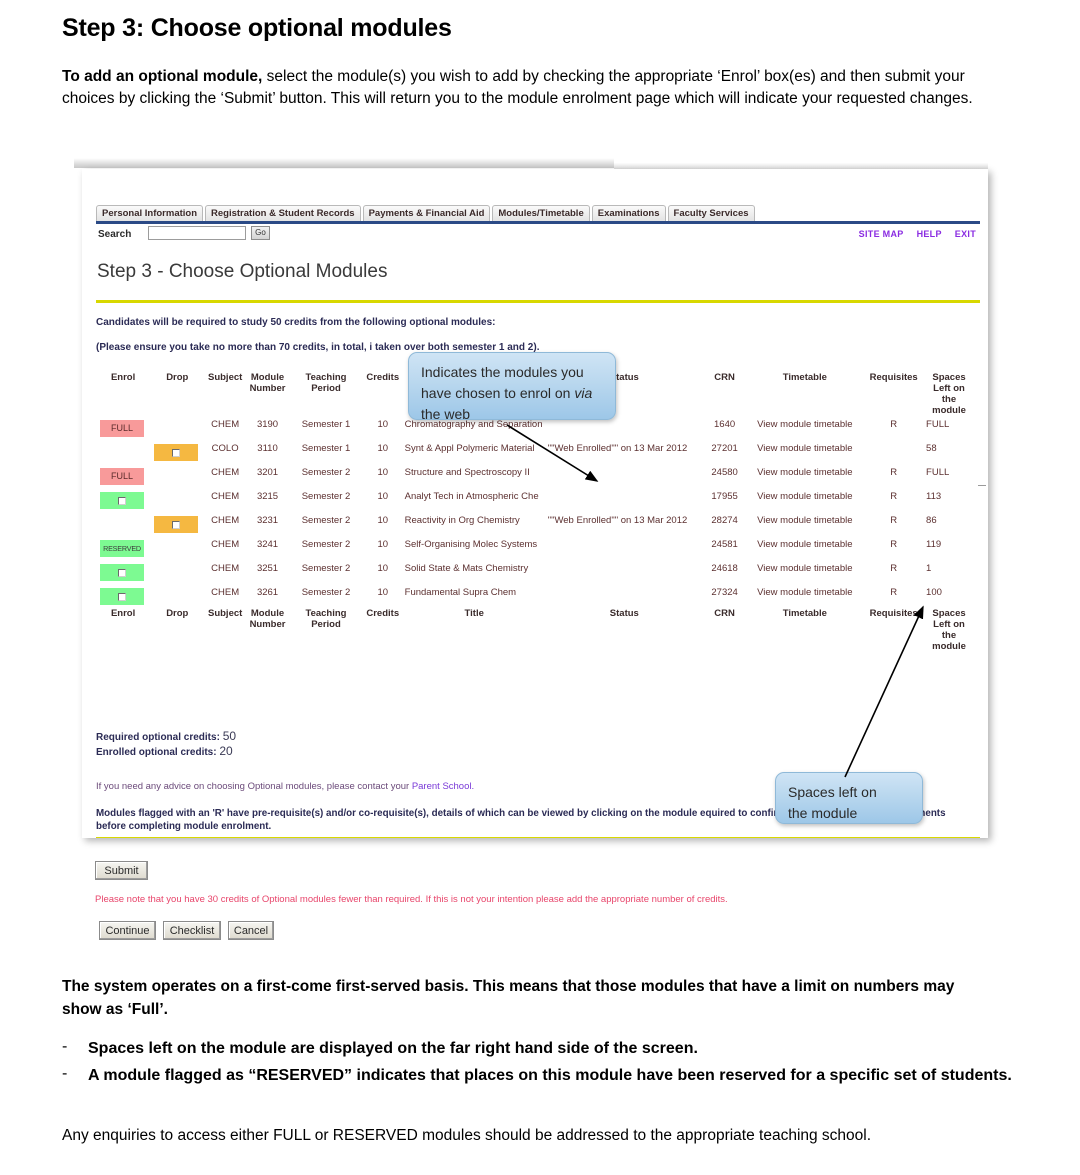 This screenshot has height=1175, width=1080. I want to click on search-label: Search, so click(115, 234).